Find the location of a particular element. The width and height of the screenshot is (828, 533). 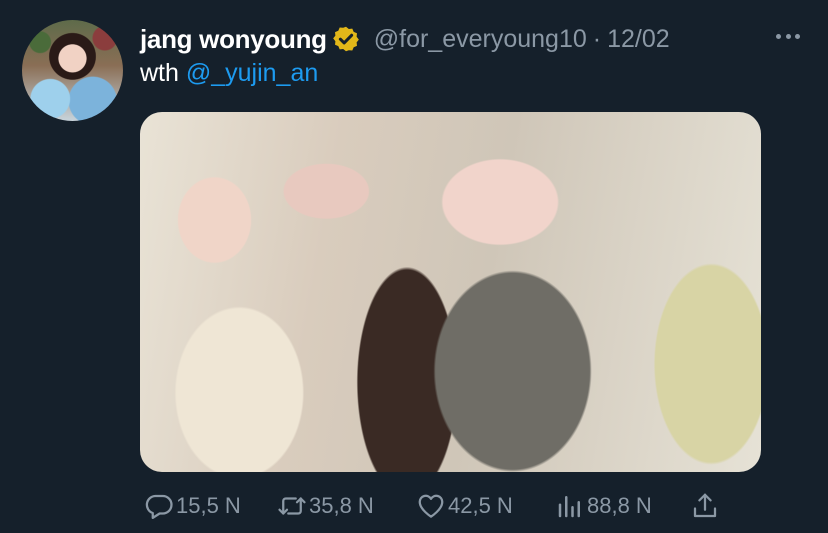

tweet-text-prefix: wth is located at coordinates (159, 73).